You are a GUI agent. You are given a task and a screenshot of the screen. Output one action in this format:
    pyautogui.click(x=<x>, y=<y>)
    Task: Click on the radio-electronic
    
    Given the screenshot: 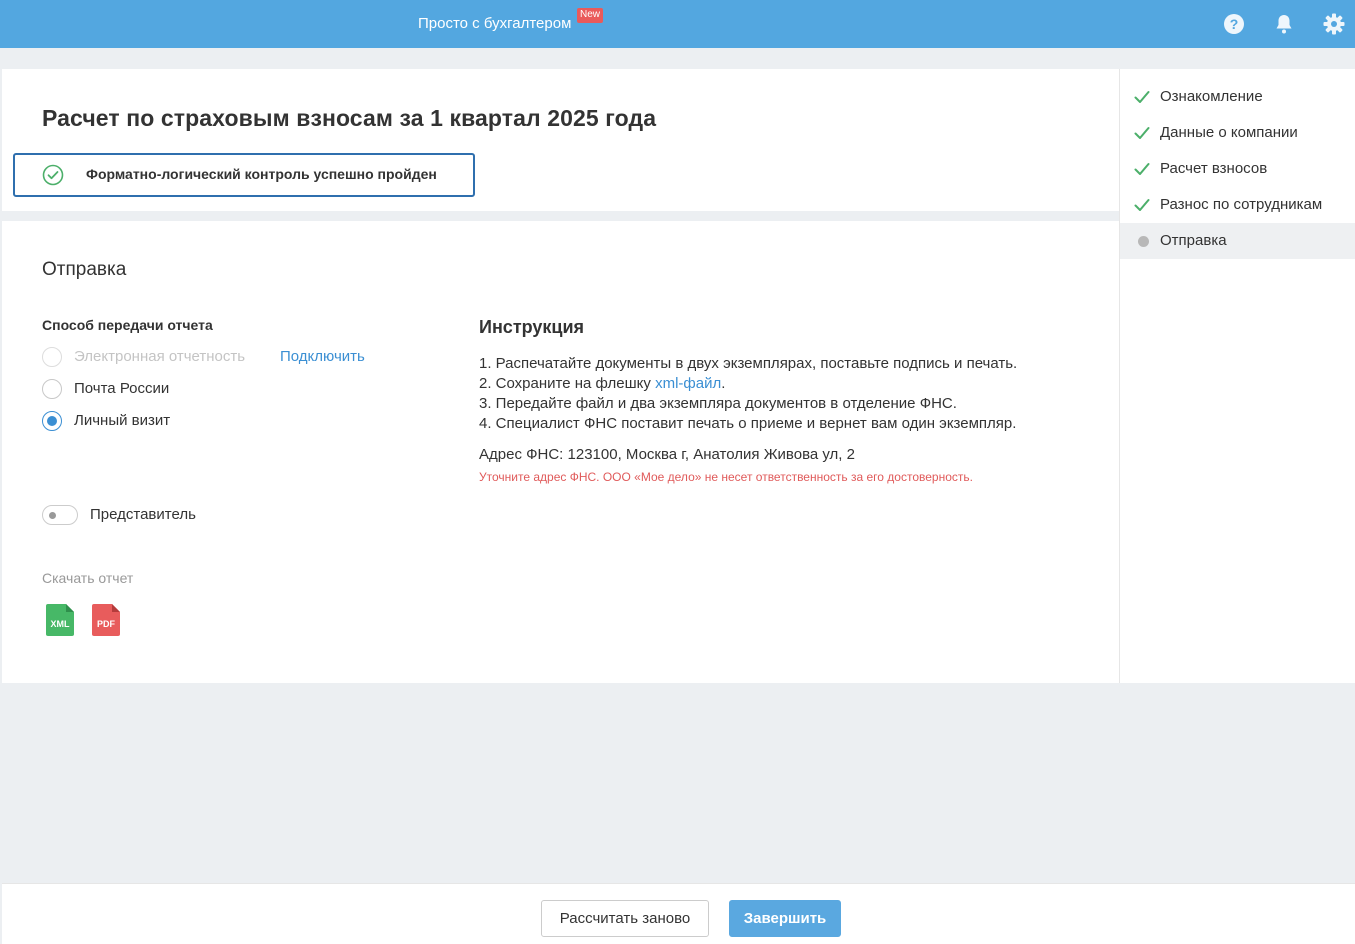 What is the action you would take?
    pyautogui.click(x=52, y=357)
    